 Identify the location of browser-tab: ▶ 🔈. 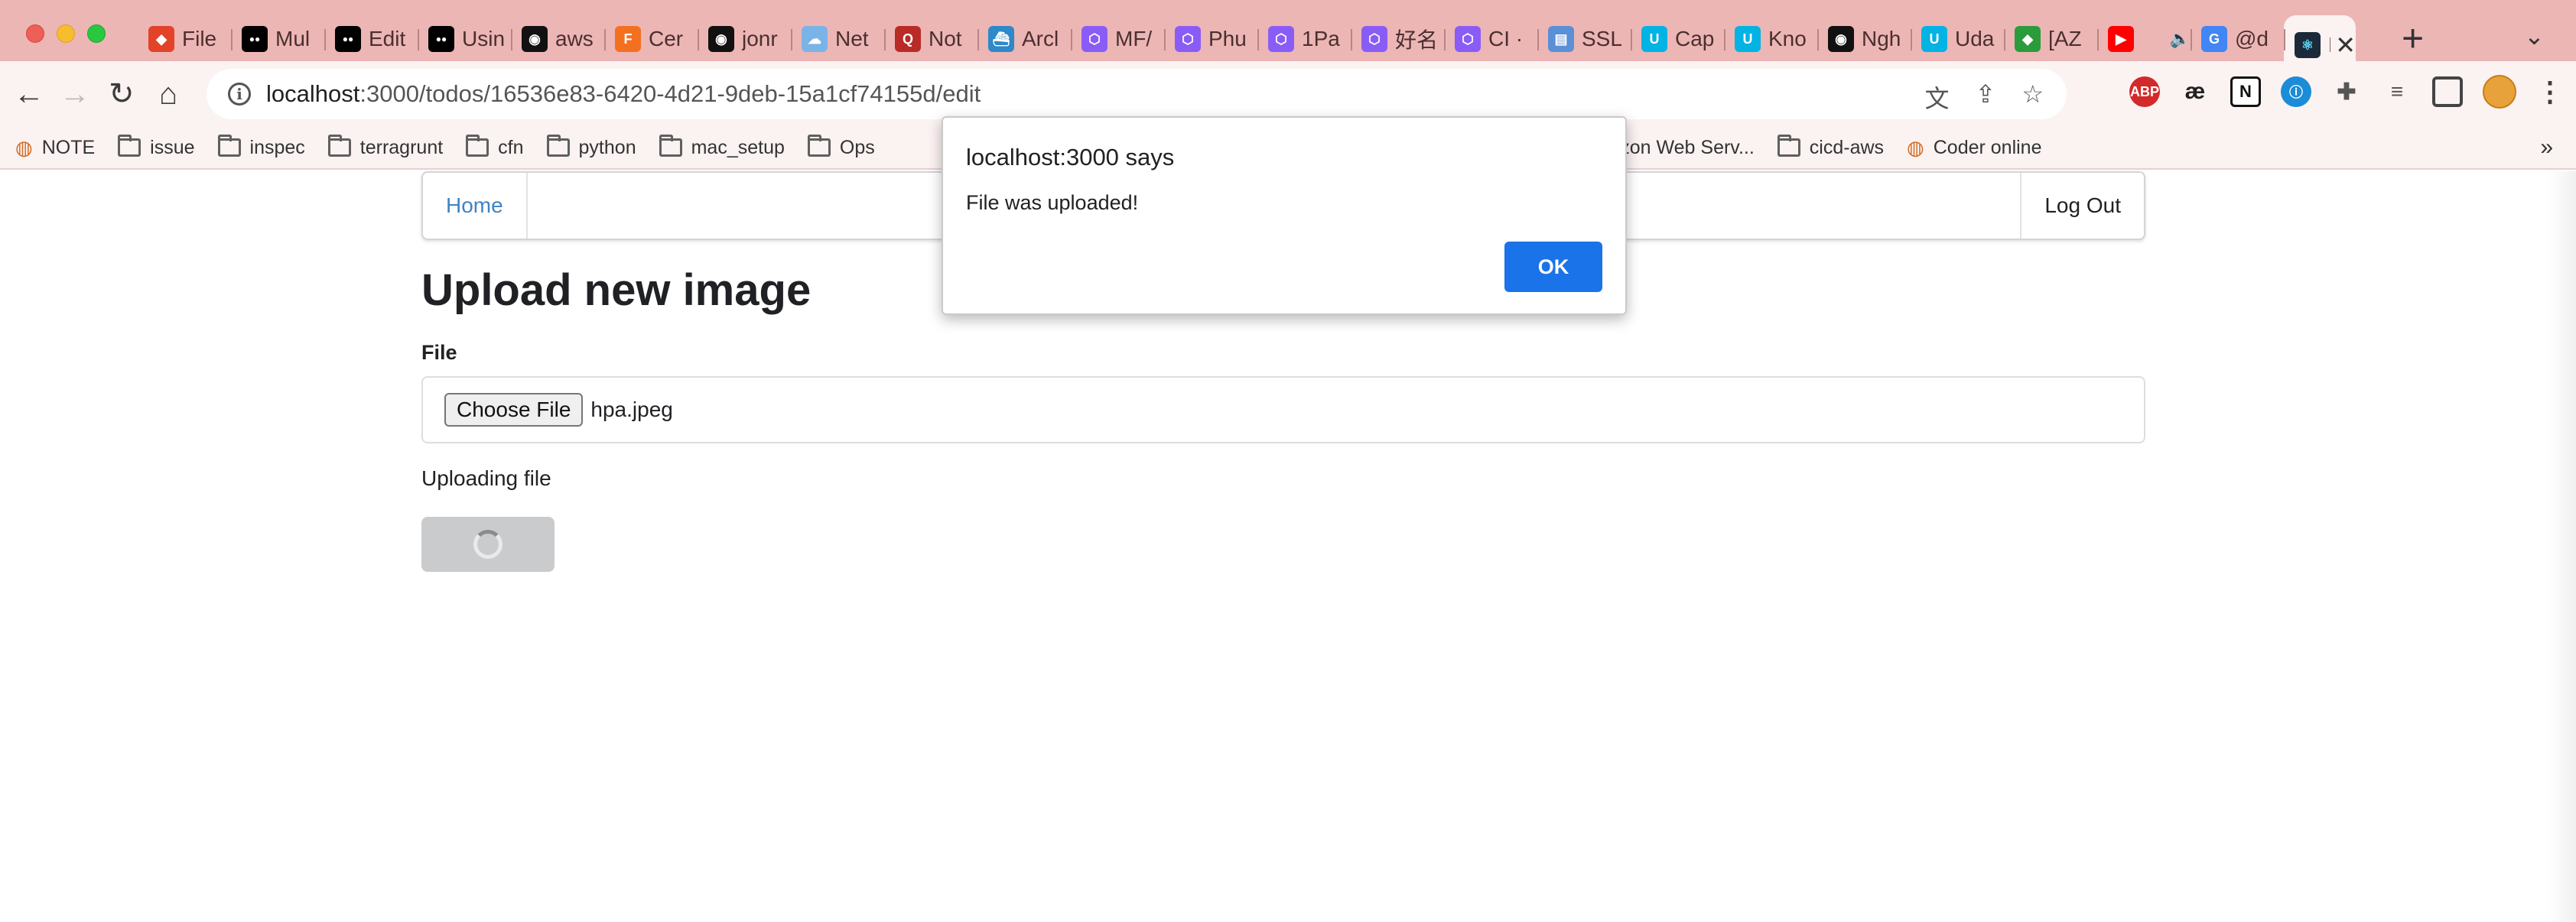
(2144, 39).